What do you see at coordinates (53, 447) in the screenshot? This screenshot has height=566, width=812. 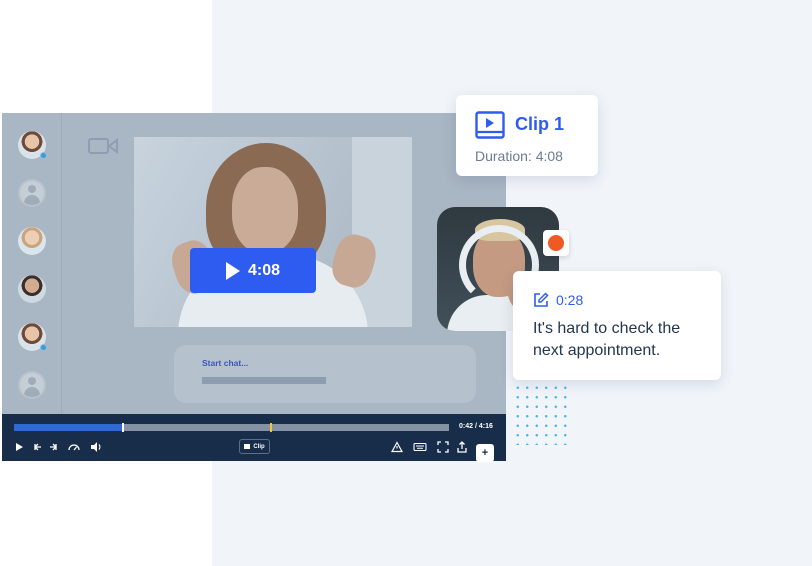 I see `forward-icon` at bounding box center [53, 447].